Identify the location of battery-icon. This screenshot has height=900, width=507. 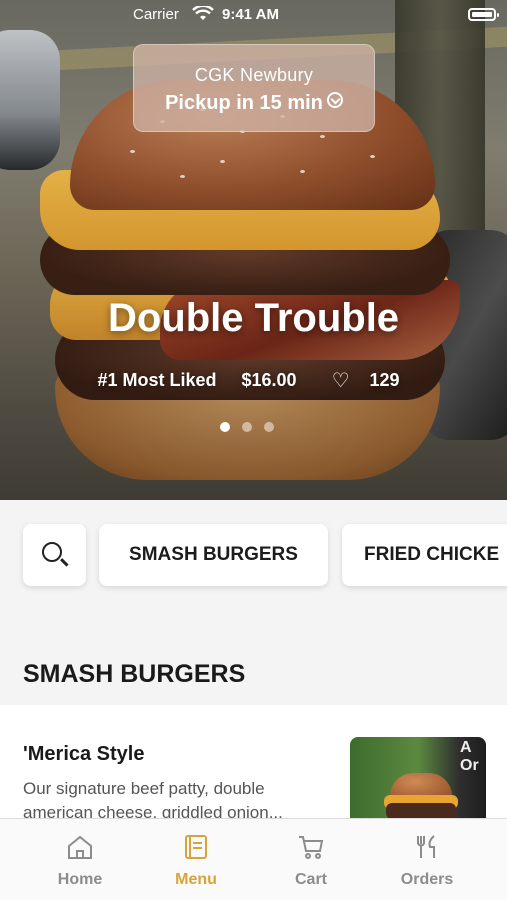
(483, 14).